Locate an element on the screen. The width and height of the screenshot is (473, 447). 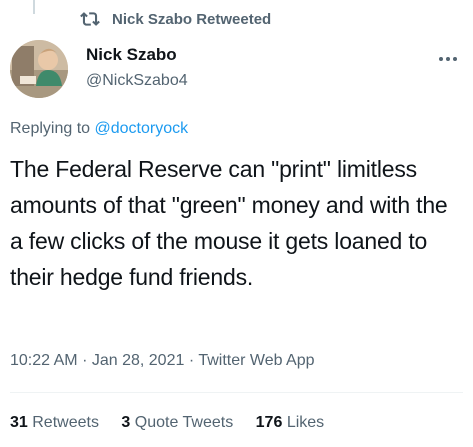
quote-tweets-stat: 3 Quote Tweets is located at coordinates (177, 422).